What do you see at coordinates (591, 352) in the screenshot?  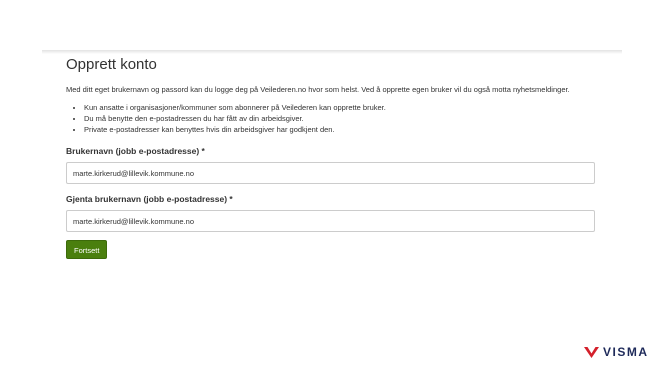 I see `visma-logo-icon` at bounding box center [591, 352].